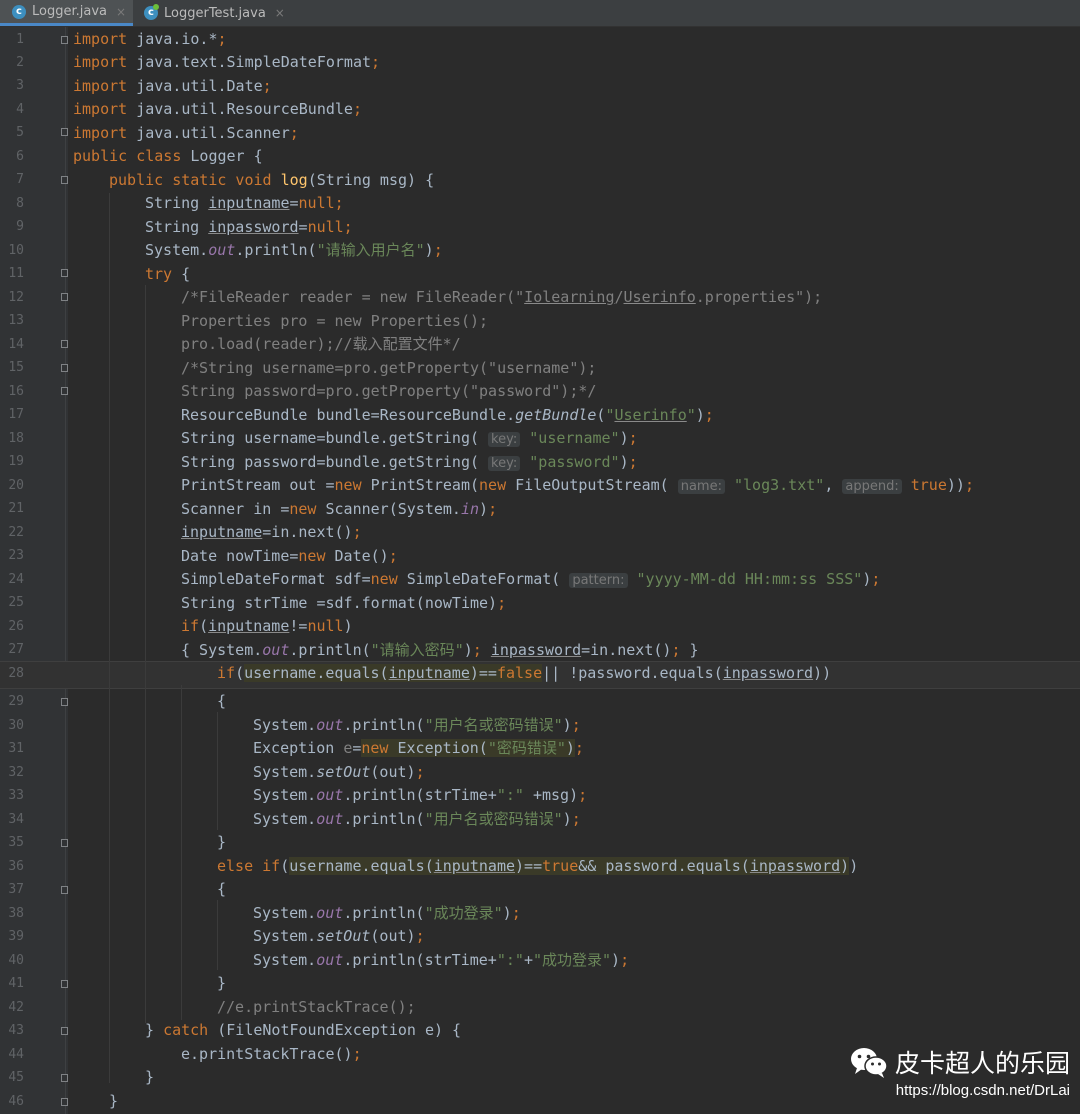 This screenshot has width=1080, height=1114. Describe the element at coordinates (16, 649) in the screenshot. I see `line-number: 27` at that location.